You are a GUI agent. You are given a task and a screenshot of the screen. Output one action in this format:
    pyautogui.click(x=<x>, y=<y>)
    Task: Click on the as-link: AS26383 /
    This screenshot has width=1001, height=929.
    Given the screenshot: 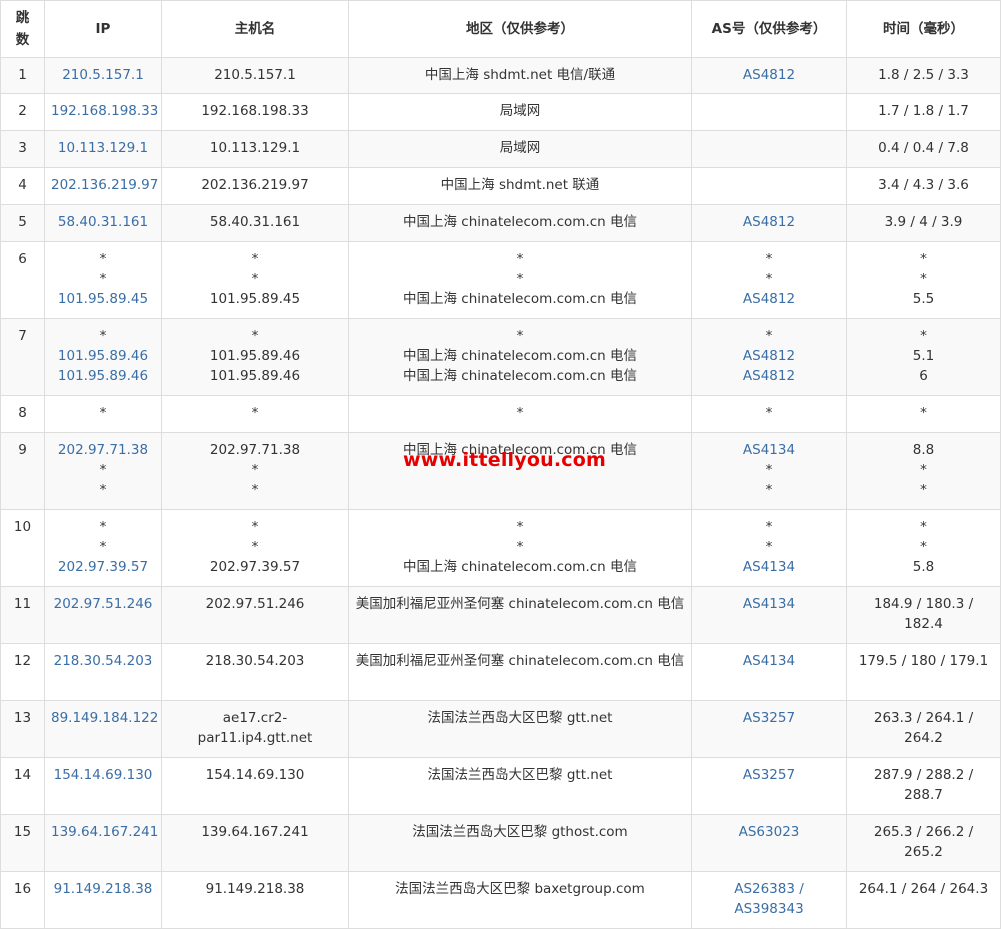 What is the action you would take?
    pyautogui.click(x=769, y=889)
    